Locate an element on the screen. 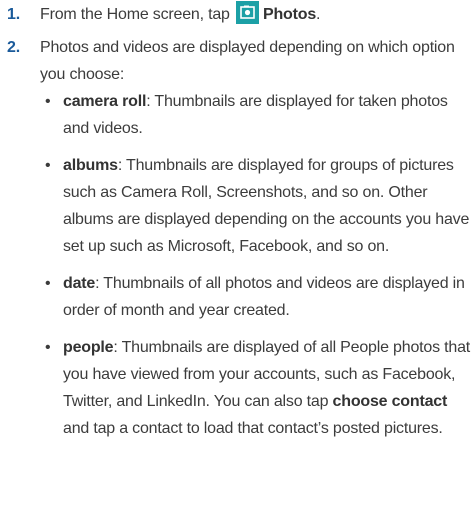 Image resolution: width=472 pixels, height=514 pixels. step-number: 1. is located at coordinates (13, 14).